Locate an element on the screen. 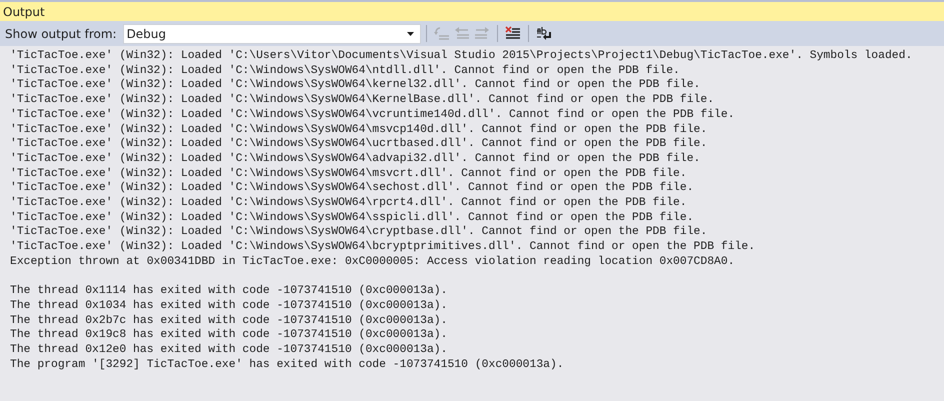  panel-title: Output is located at coordinates (24, 11).